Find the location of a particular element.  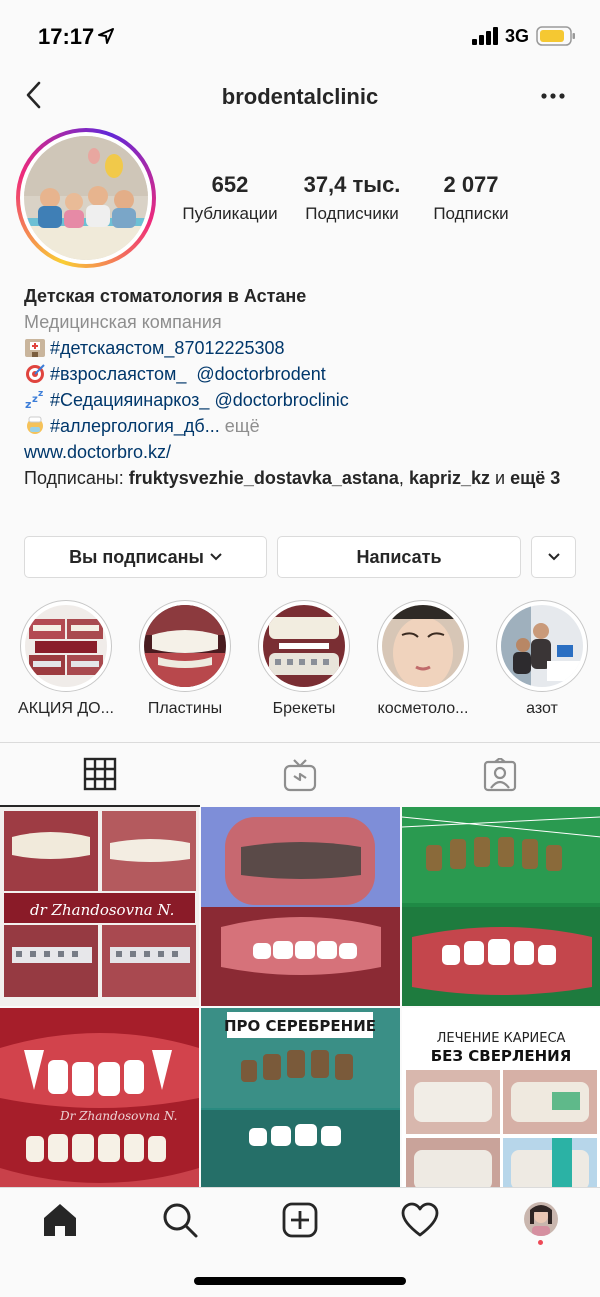

grid-icon is located at coordinates (100, 774).